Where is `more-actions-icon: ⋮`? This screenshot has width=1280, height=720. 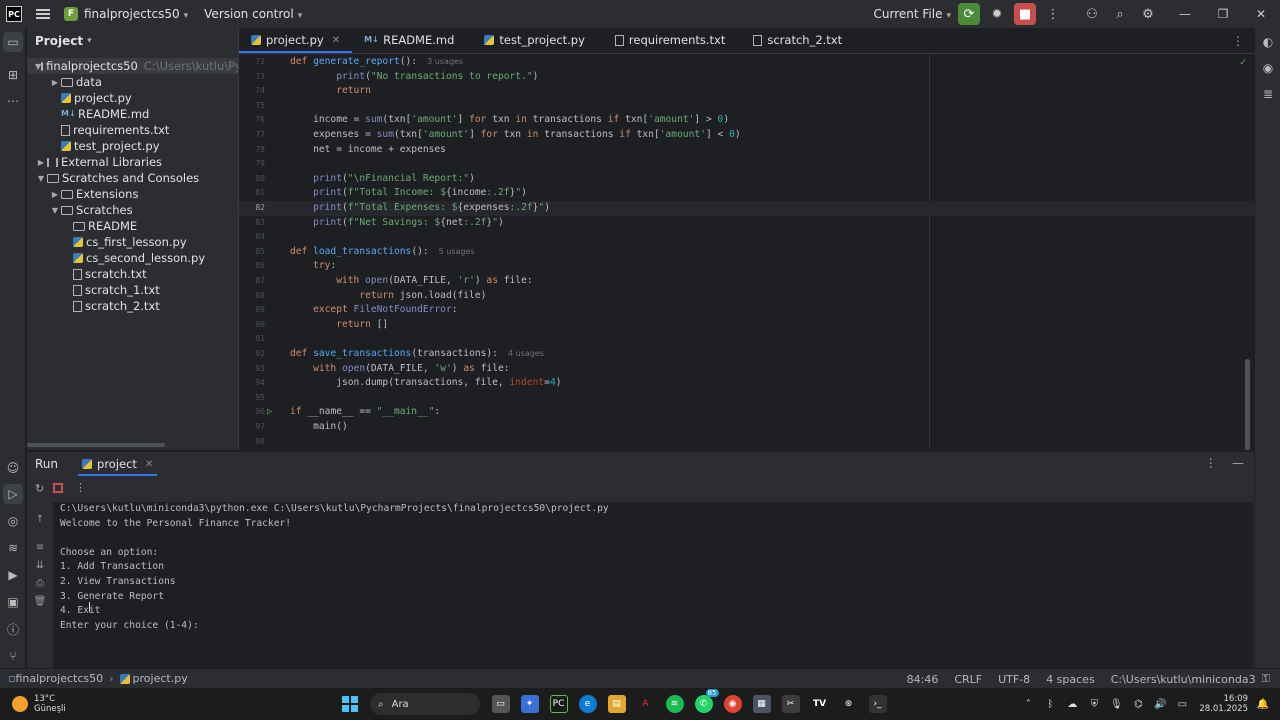 more-actions-icon: ⋮ is located at coordinates (1053, 14).